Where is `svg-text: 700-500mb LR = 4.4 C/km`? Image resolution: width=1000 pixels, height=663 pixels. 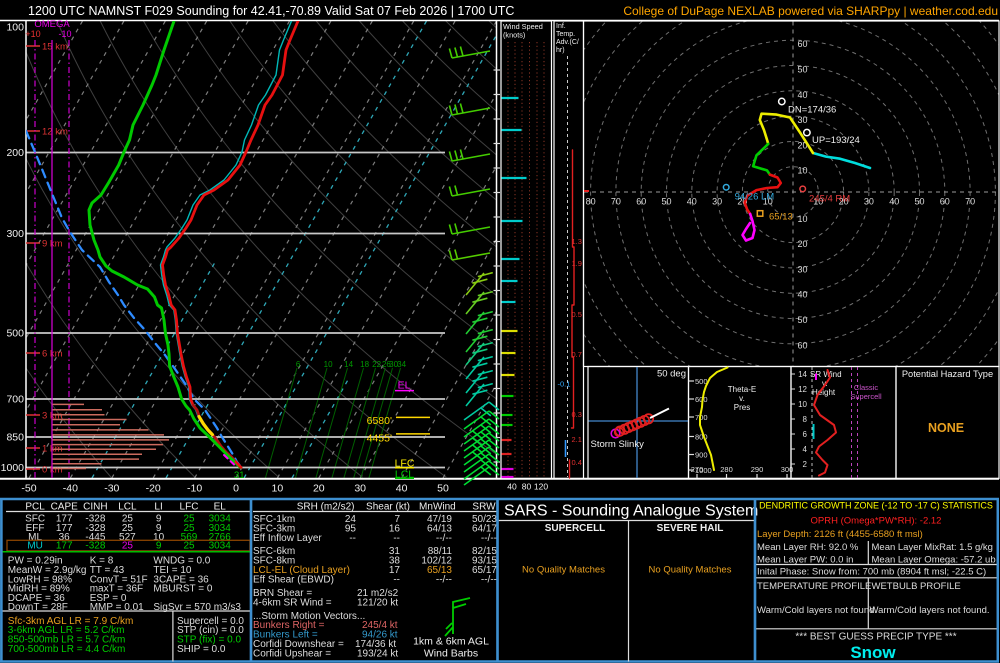
svg-text: 700-500mb LR = 4.4 C/km is located at coordinates (67, 649).